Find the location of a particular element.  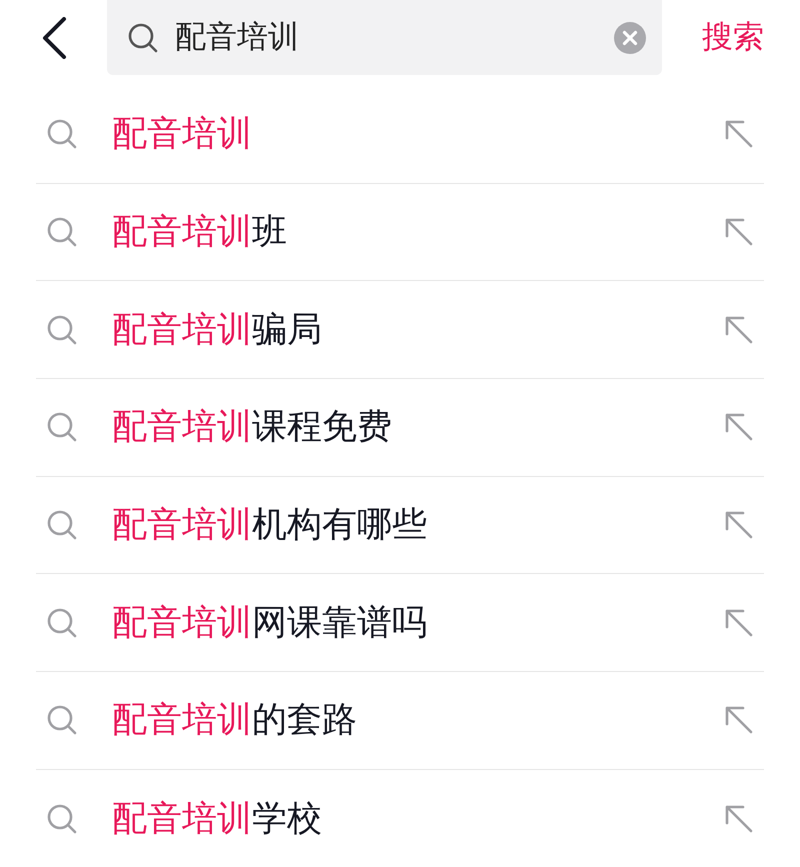

suggestion-item: 配音培训机构有哪些 is located at coordinates (269, 525).